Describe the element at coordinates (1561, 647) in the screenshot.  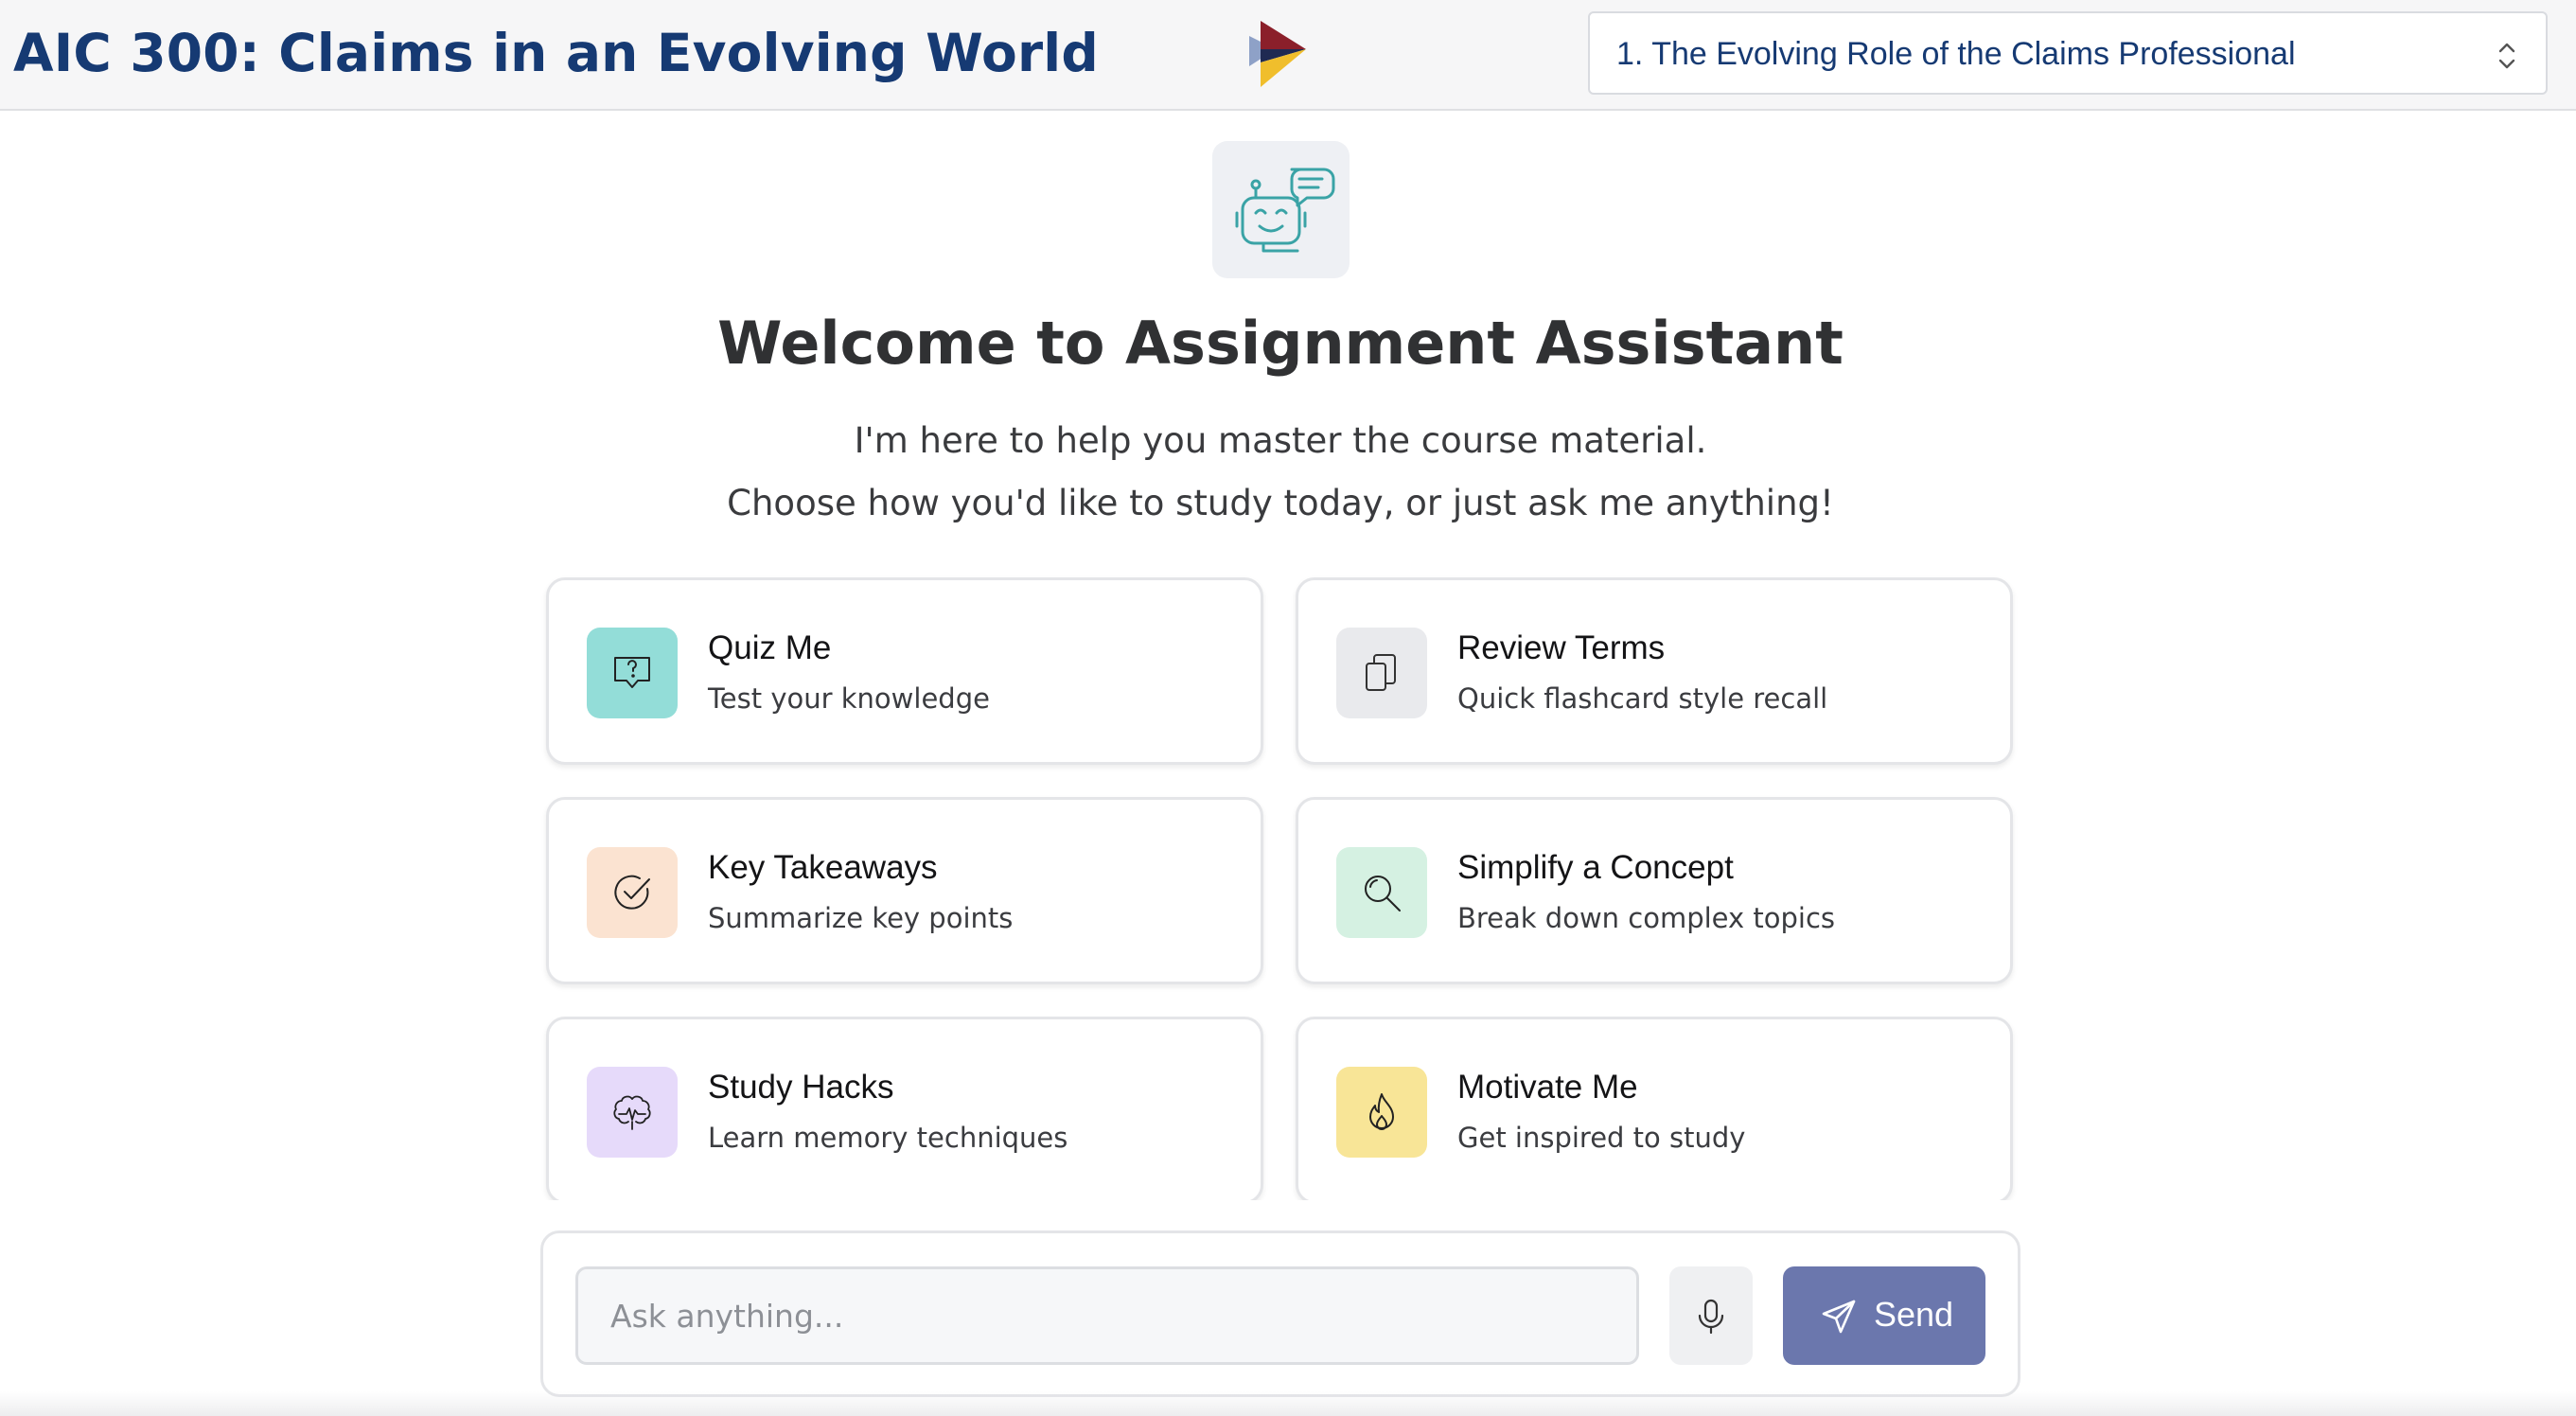
I see `card-title: Review Terms` at that location.